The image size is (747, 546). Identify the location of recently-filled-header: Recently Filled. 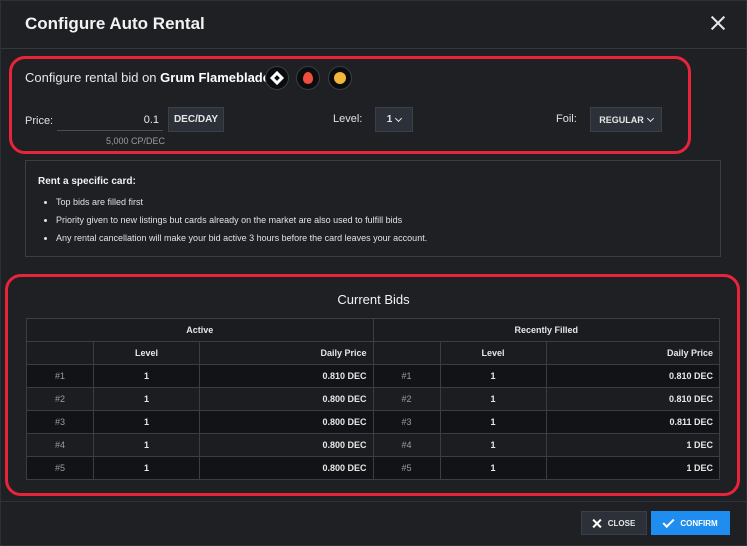
(546, 330).